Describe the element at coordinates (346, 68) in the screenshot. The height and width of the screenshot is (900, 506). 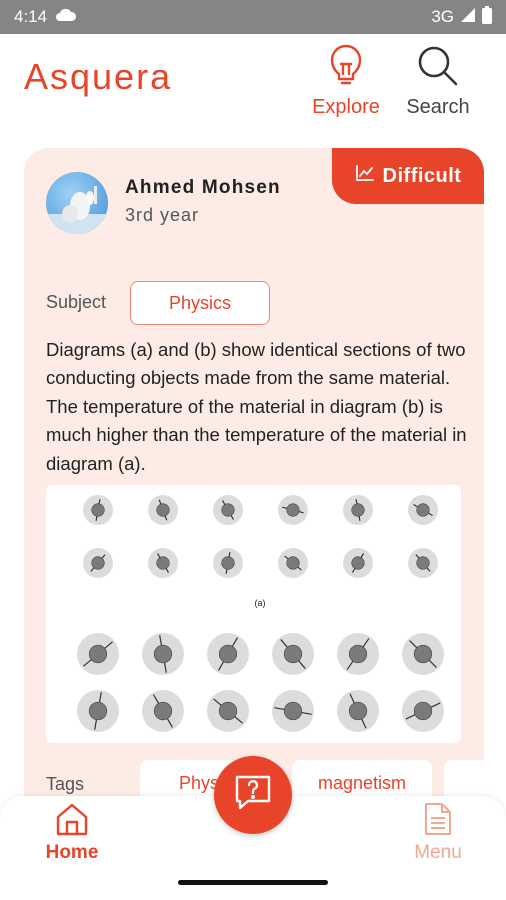
I see `lightbulb-icon` at that location.